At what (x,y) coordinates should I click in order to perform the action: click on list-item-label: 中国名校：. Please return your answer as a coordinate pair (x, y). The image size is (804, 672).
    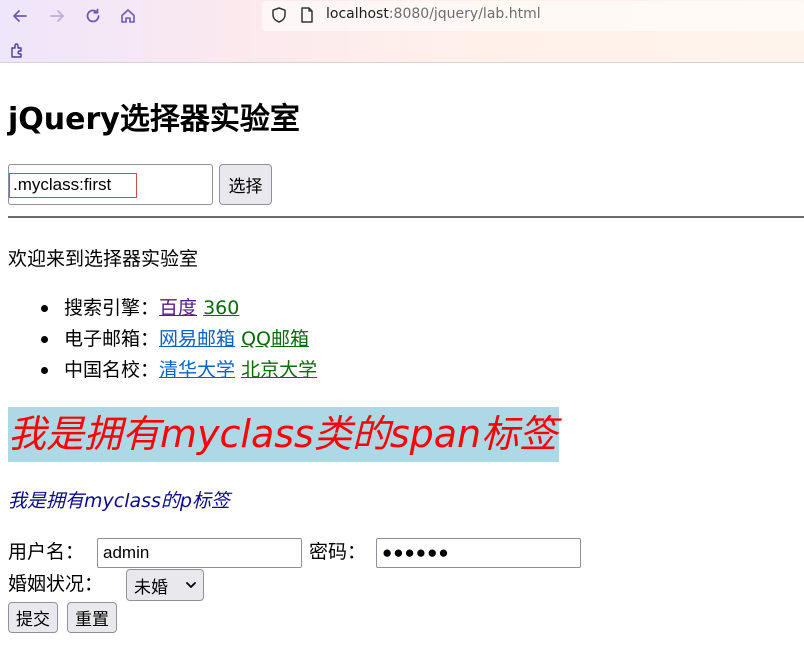
    Looking at the image, I should click on (112, 370).